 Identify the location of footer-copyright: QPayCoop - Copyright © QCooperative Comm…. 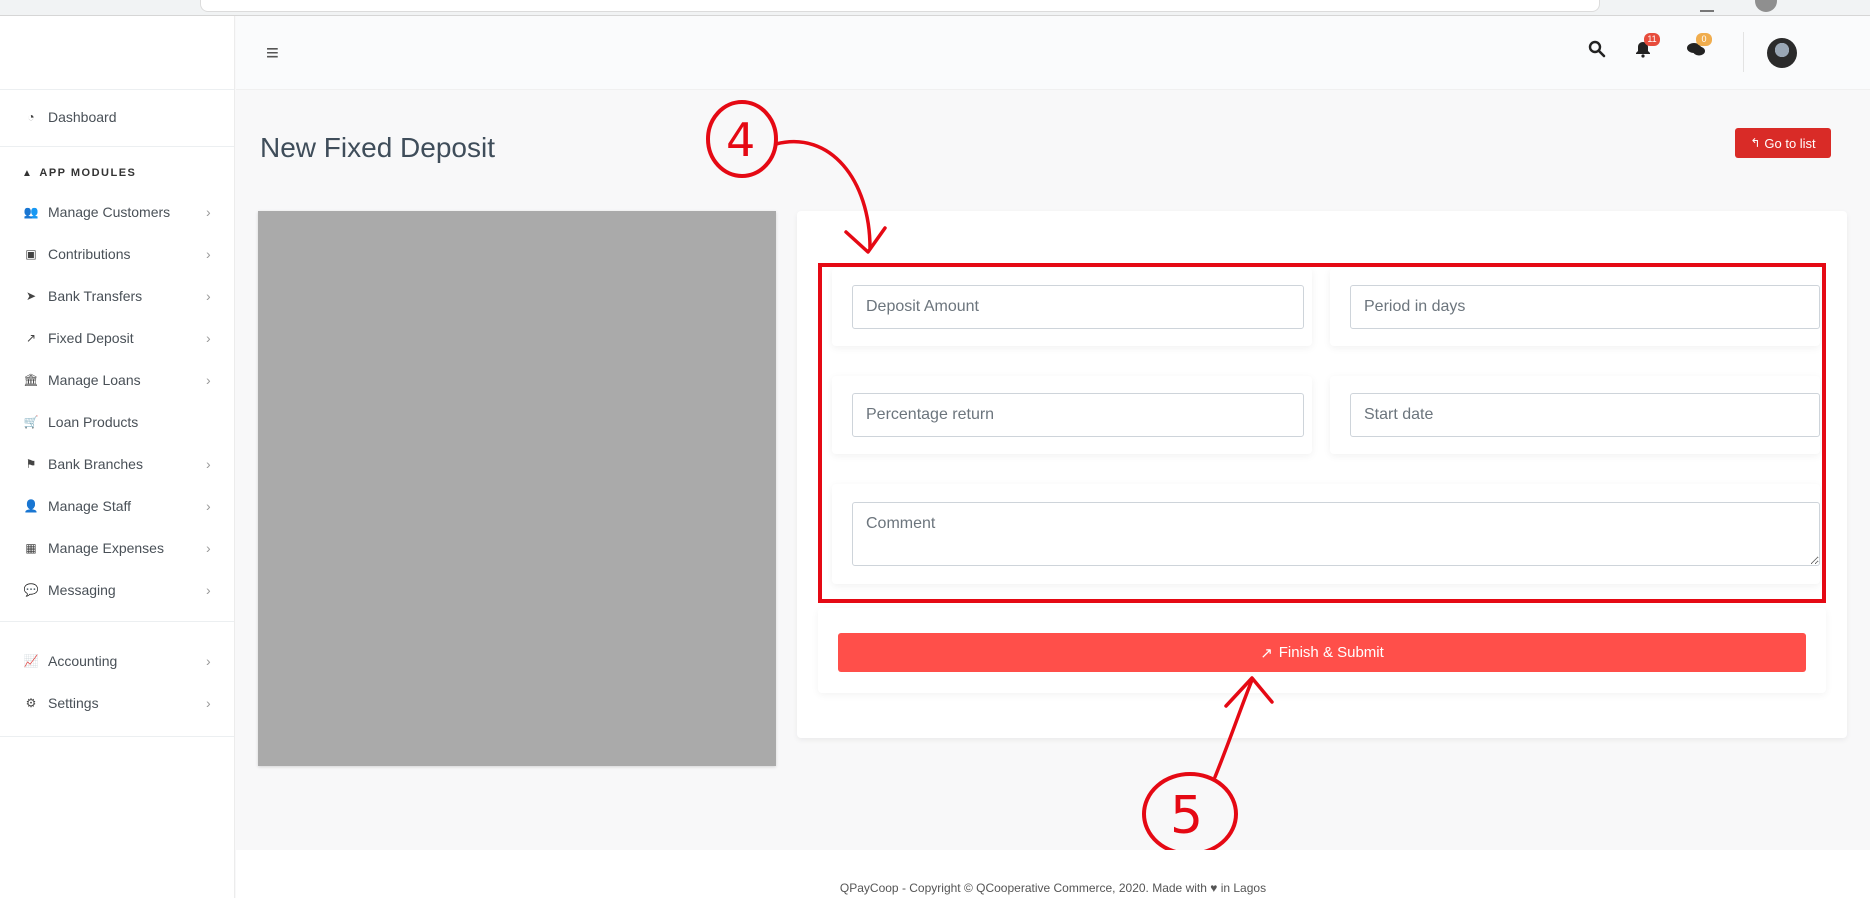
(1053, 888).